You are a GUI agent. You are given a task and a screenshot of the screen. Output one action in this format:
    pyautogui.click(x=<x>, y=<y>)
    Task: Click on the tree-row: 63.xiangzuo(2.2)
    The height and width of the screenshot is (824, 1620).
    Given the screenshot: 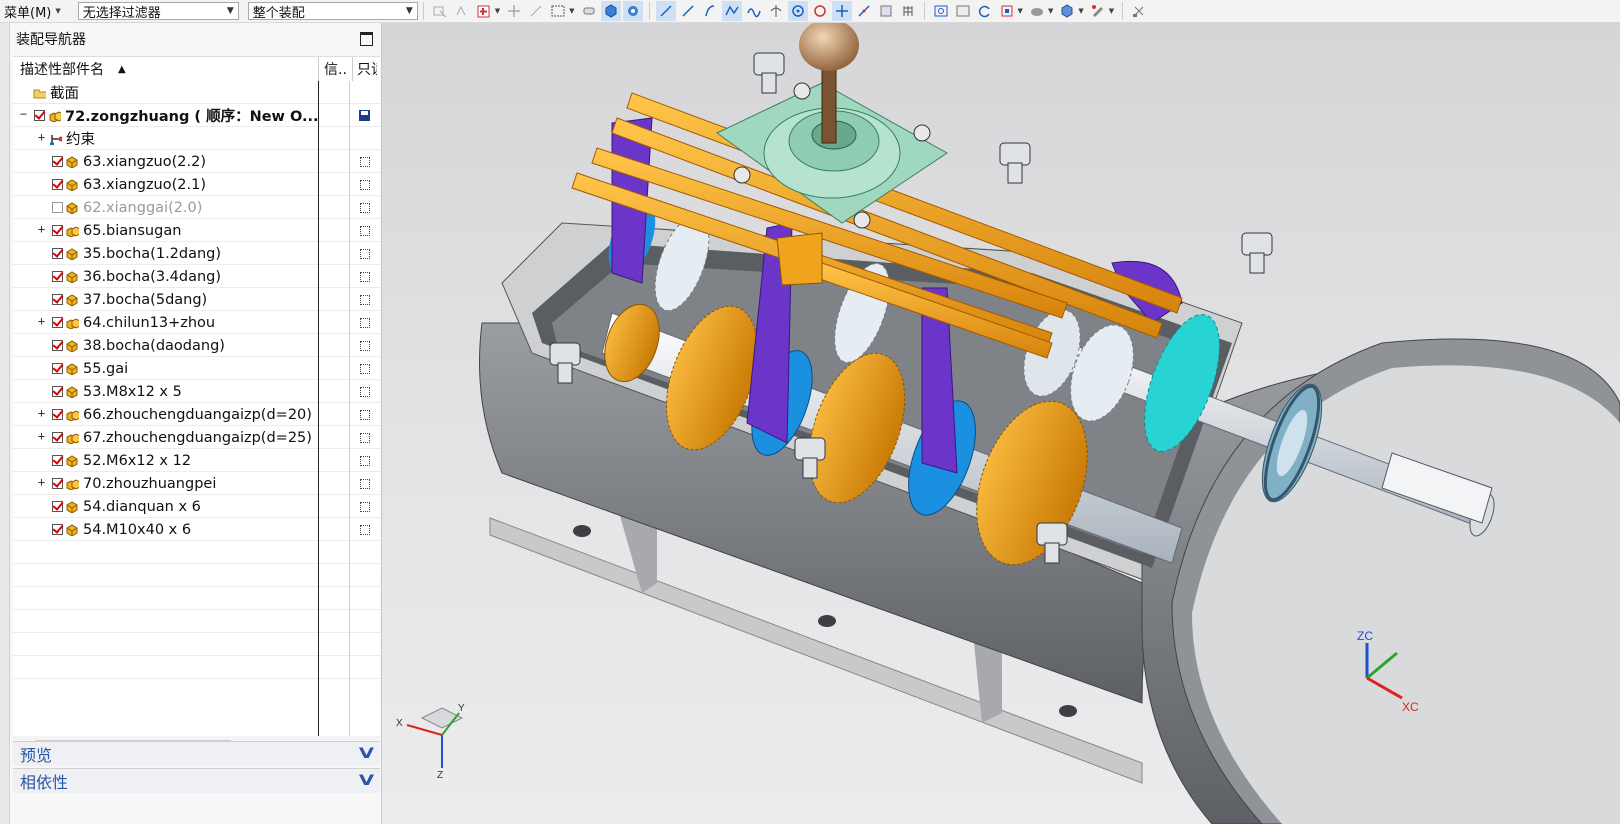 What is the action you would take?
    pyautogui.click(x=196, y=161)
    